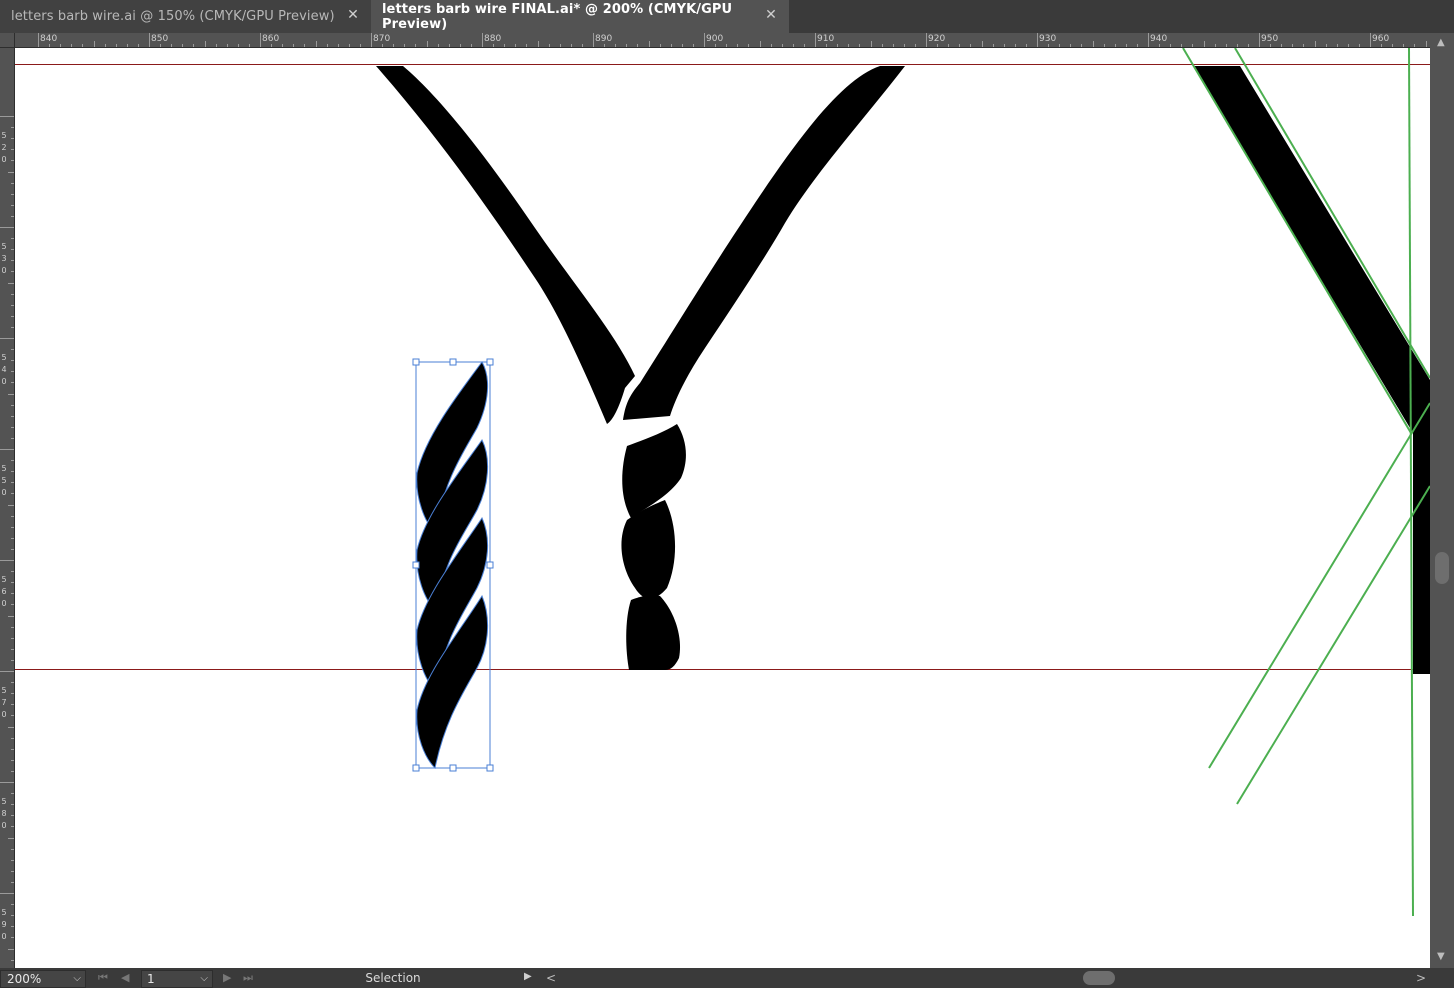  Describe the element at coordinates (4, 591) in the screenshot. I see `ruler-label: 560` at that location.